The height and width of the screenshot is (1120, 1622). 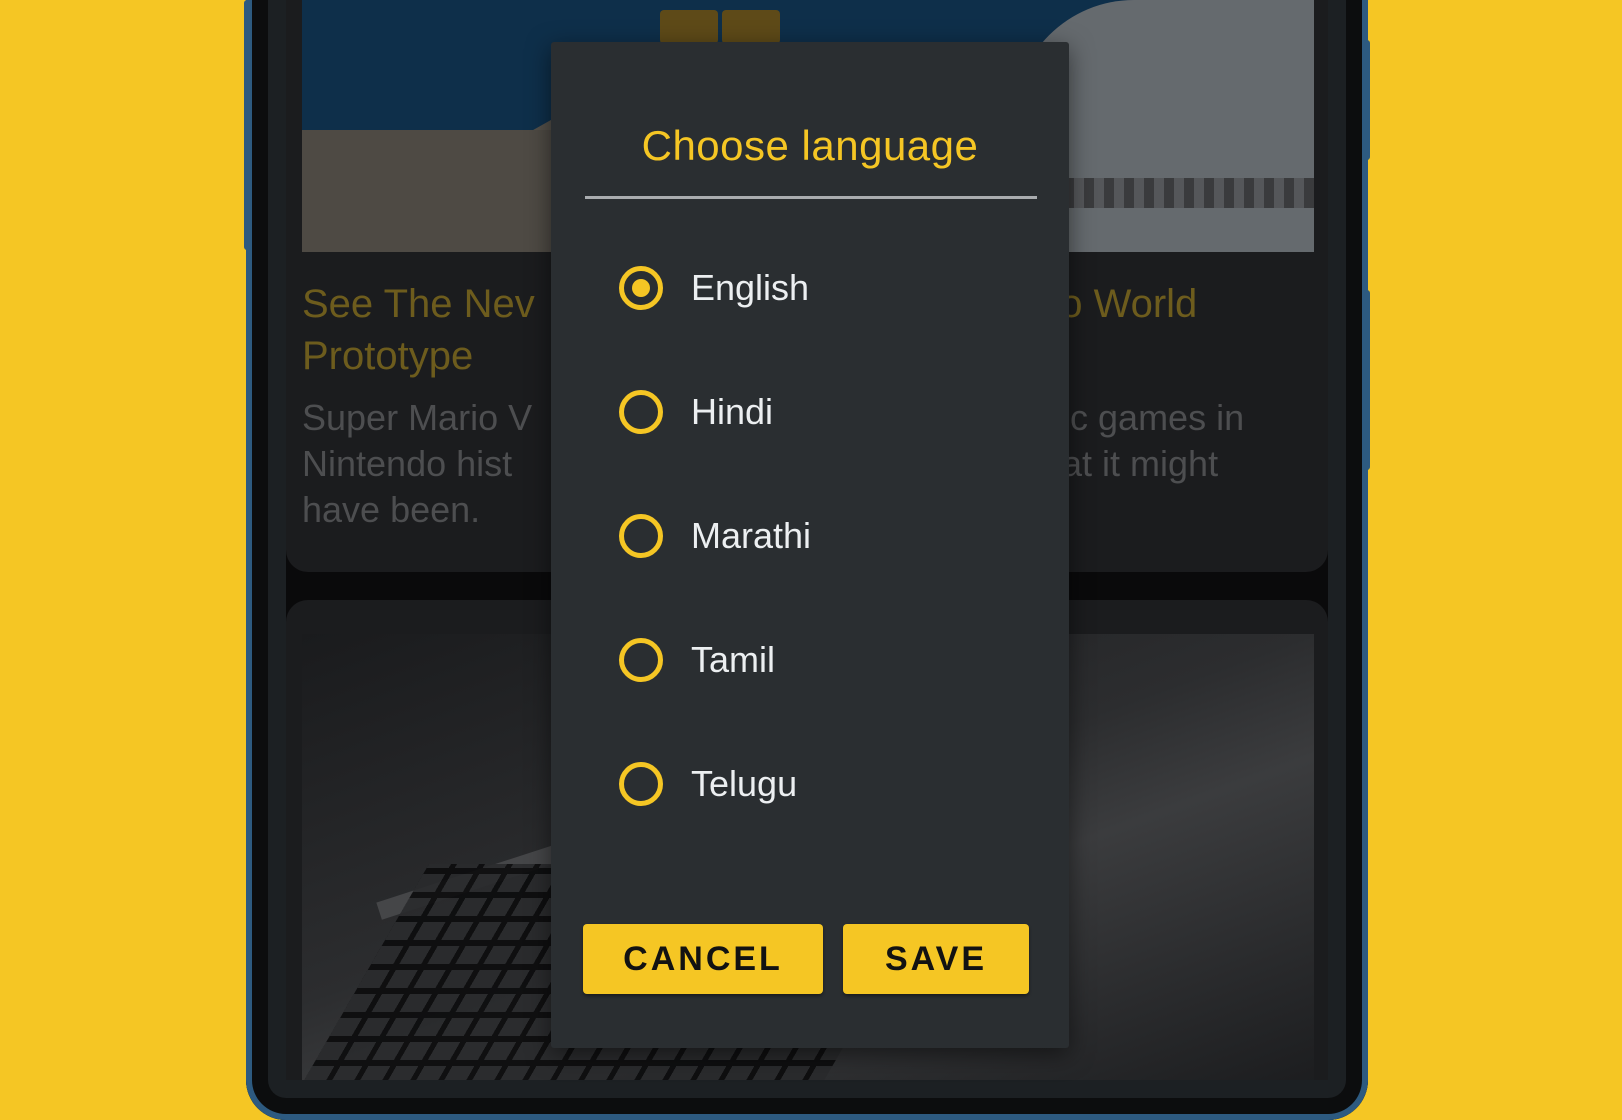 What do you see at coordinates (751, 535) in the screenshot?
I see `language-option-label: Marathi` at bounding box center [751, 535].